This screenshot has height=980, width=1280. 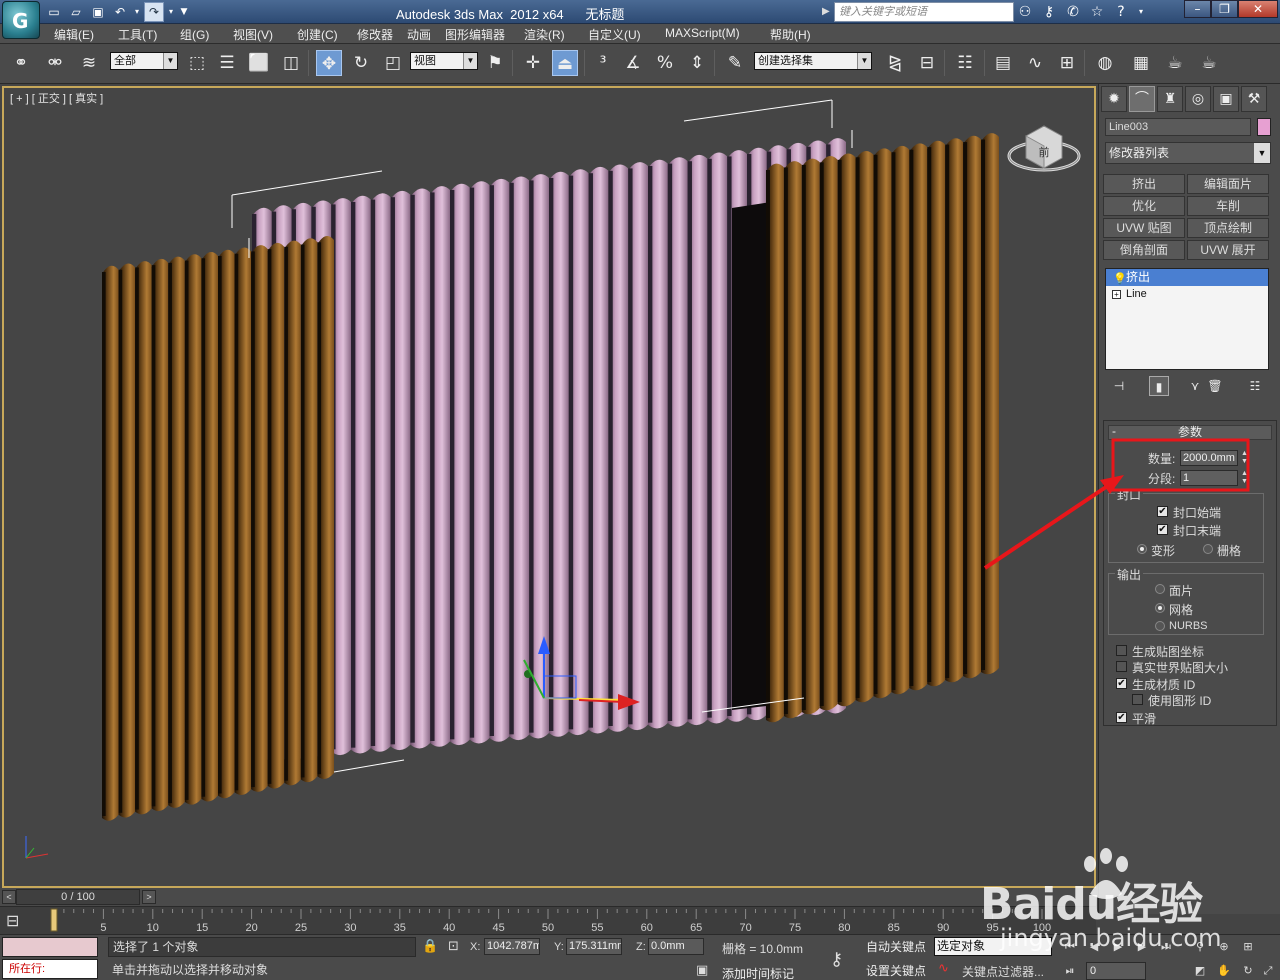 What do you see at coordinates (1160, 608) in the screenshot?
I see `mesh-radio` at bounding box center [1160, 608].